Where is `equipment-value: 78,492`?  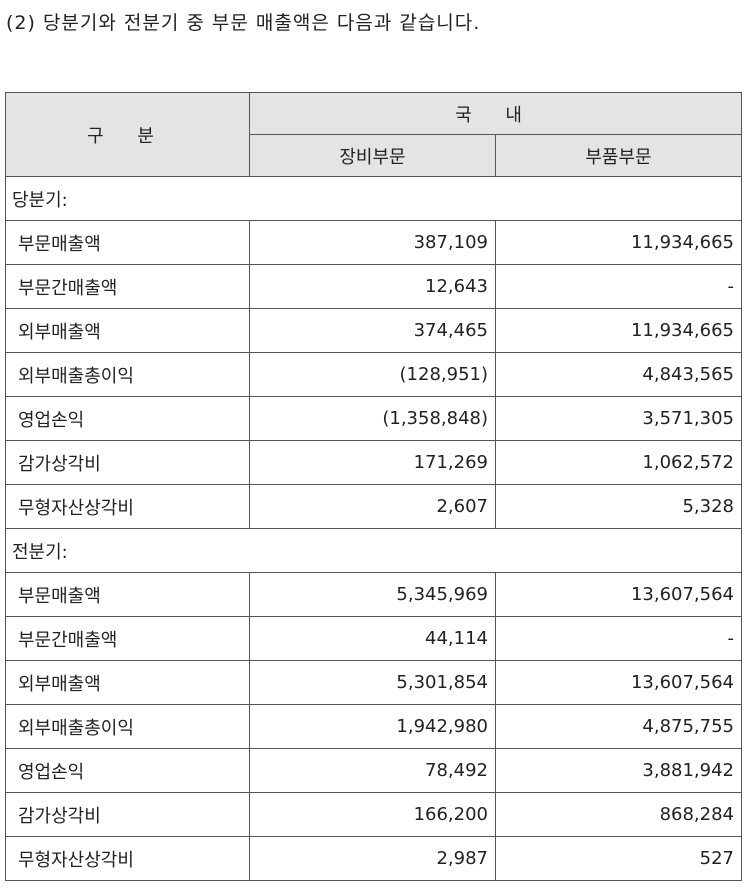 equipment-value: 78,492 is located at coordinates (372, 770).